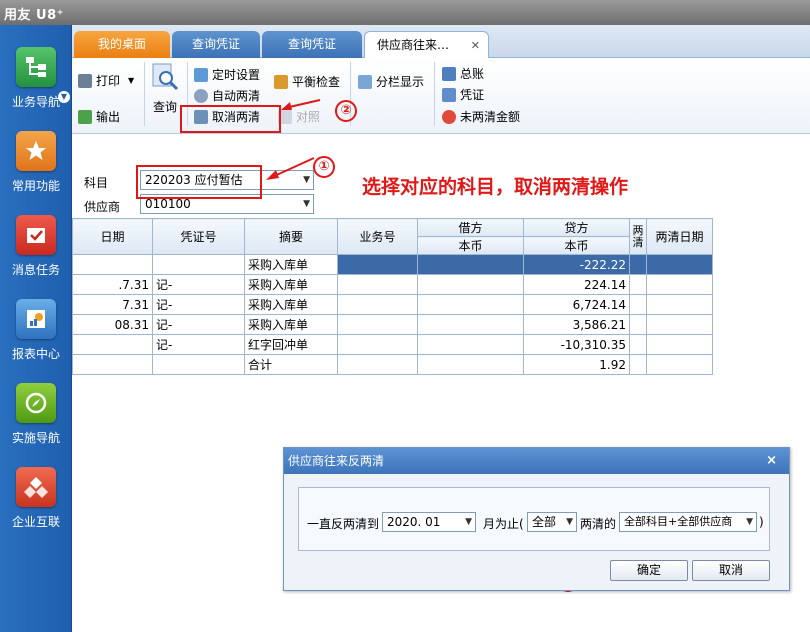 The width and height of the screenshot is (810, 632). Describe the element at coordinates (336, 461) in the screenshot. I see `dialog-title: 供应商往来反两清` at that location.